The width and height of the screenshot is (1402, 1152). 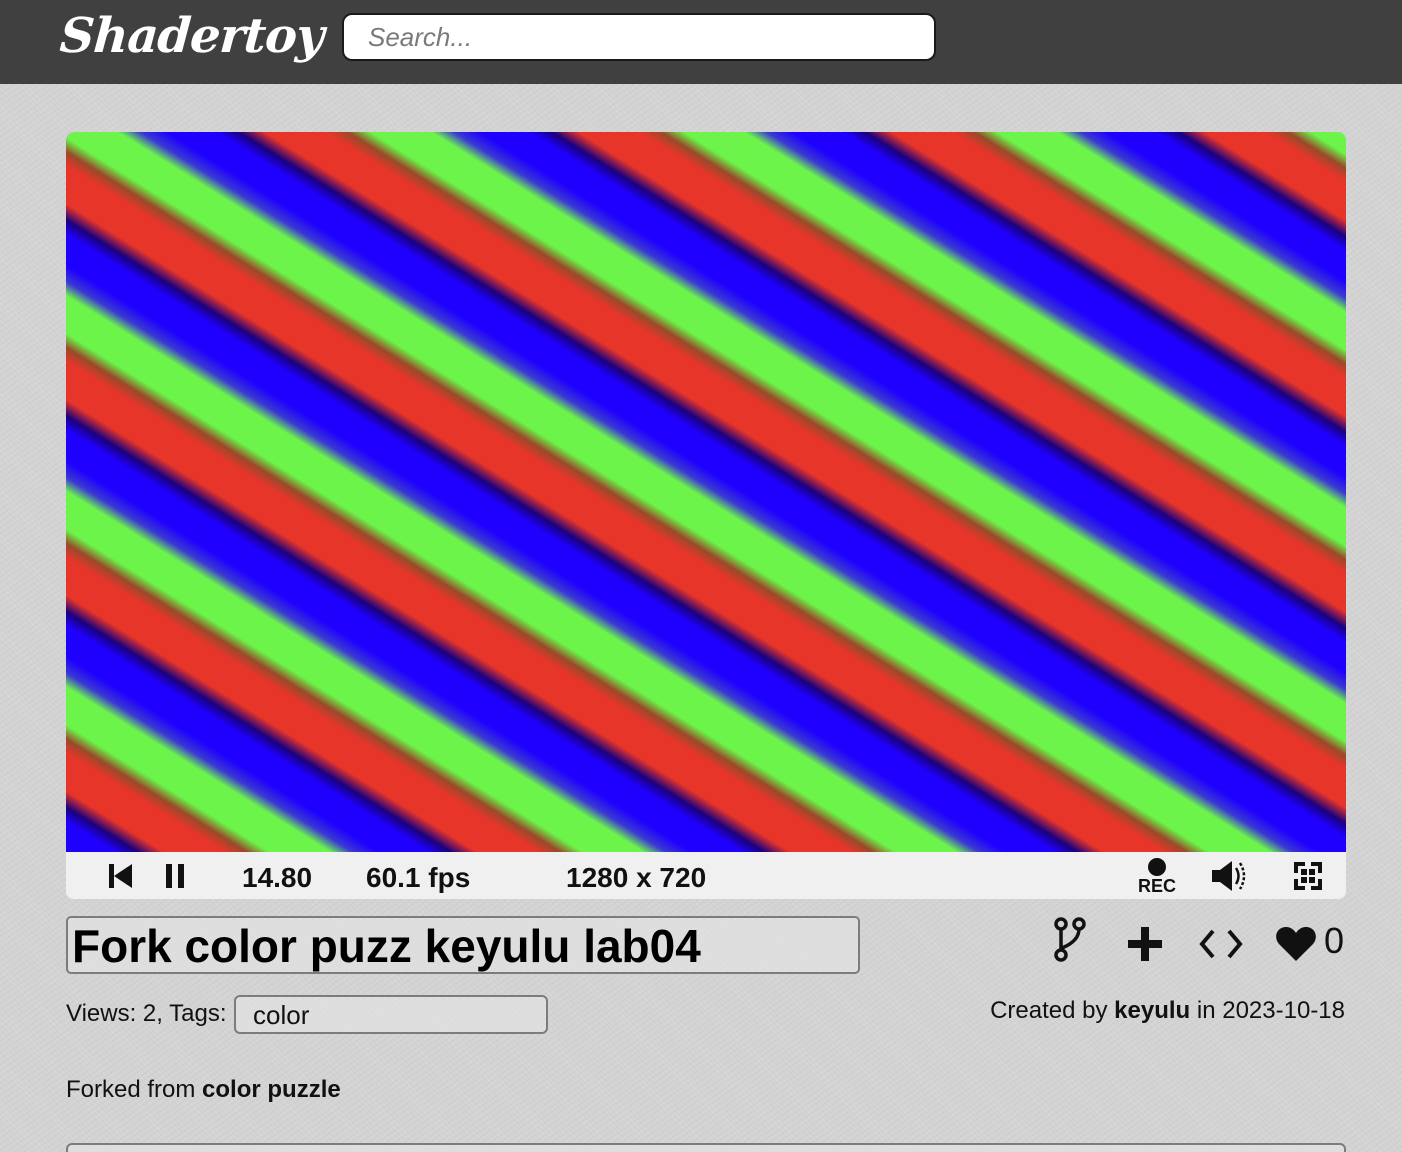 What do you see at coordinates (1230, 876) in the screenshot?
I see `volume-icon` at bounding box center [1230, 876].